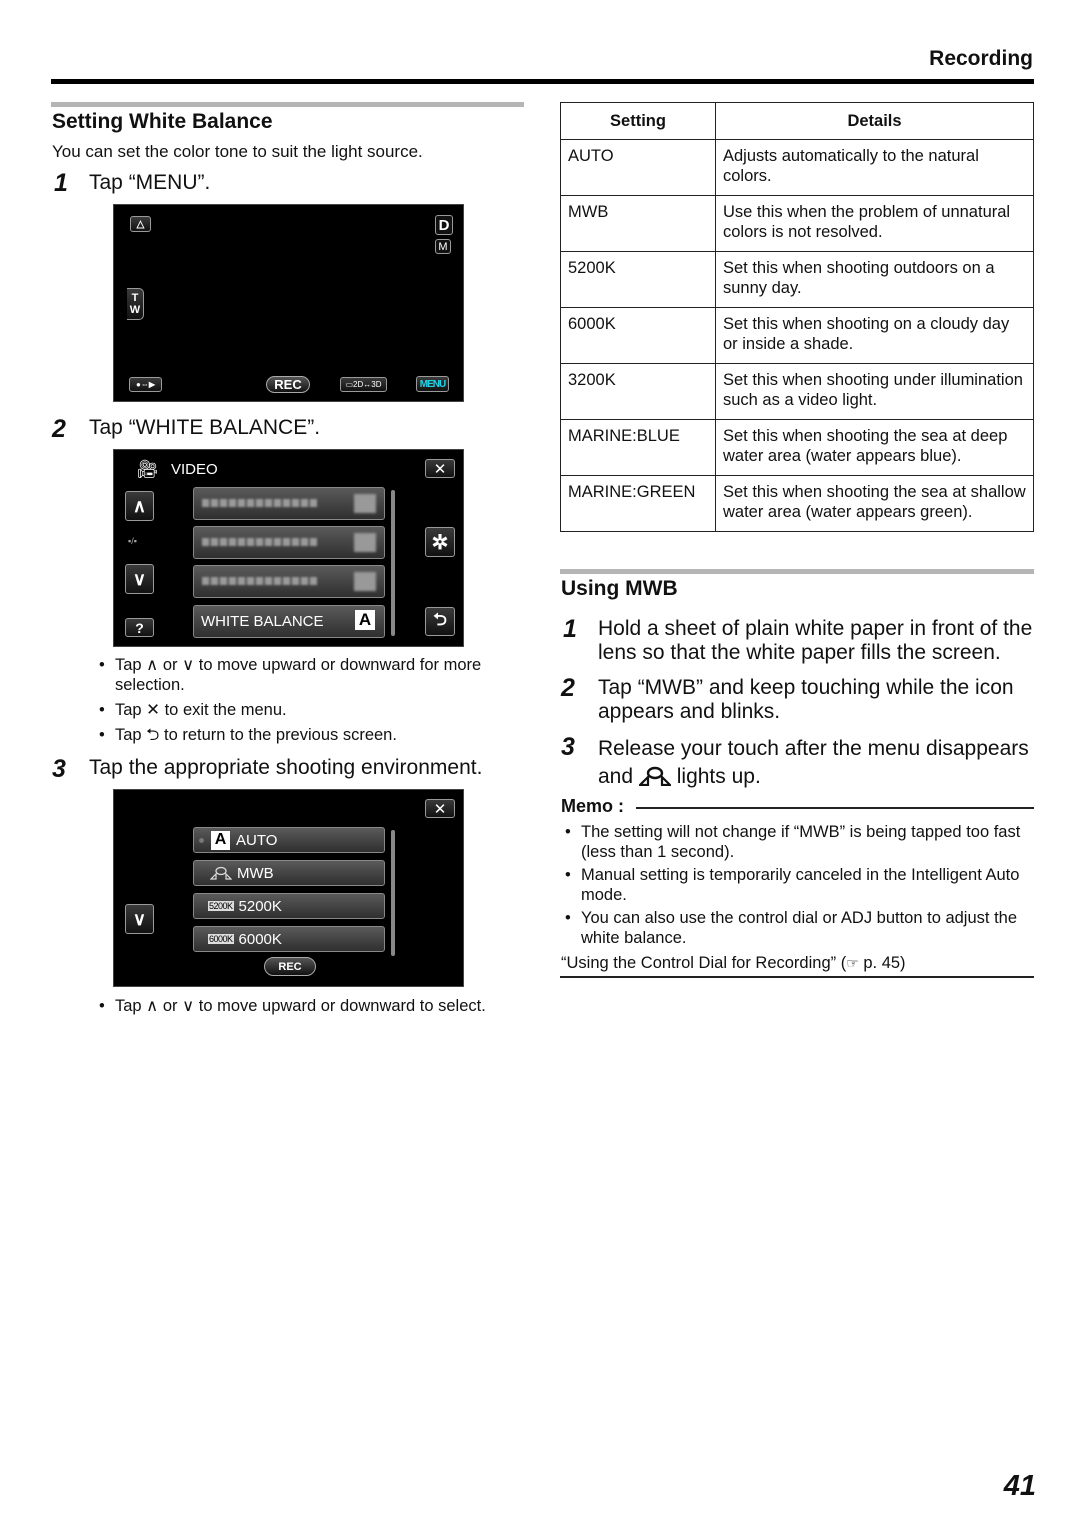  I want to click on step-text: Tap “MENU”., so click(150, 182).